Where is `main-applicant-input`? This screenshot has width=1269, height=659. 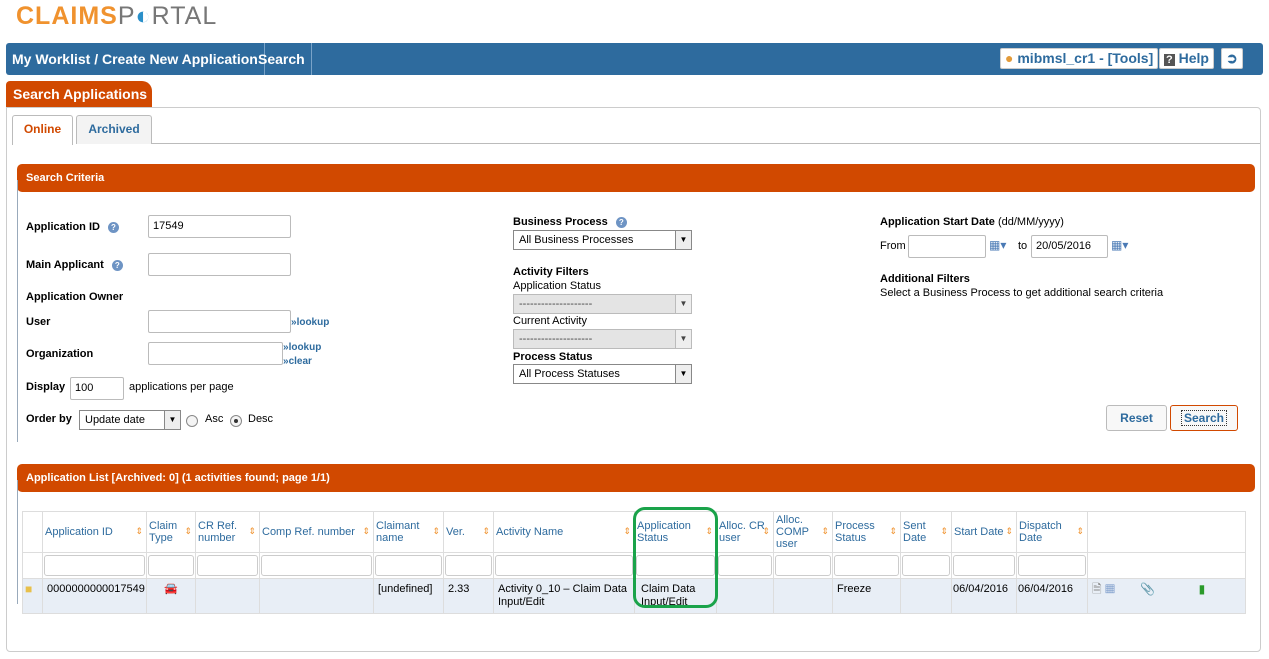
main-applicant-input is located at coordinates (219, 264).